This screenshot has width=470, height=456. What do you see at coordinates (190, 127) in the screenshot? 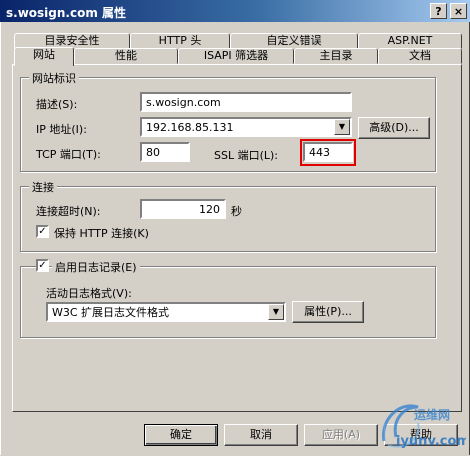
I see `ip-address-value: 192.168.85.131` at bounding box center [190, 127].